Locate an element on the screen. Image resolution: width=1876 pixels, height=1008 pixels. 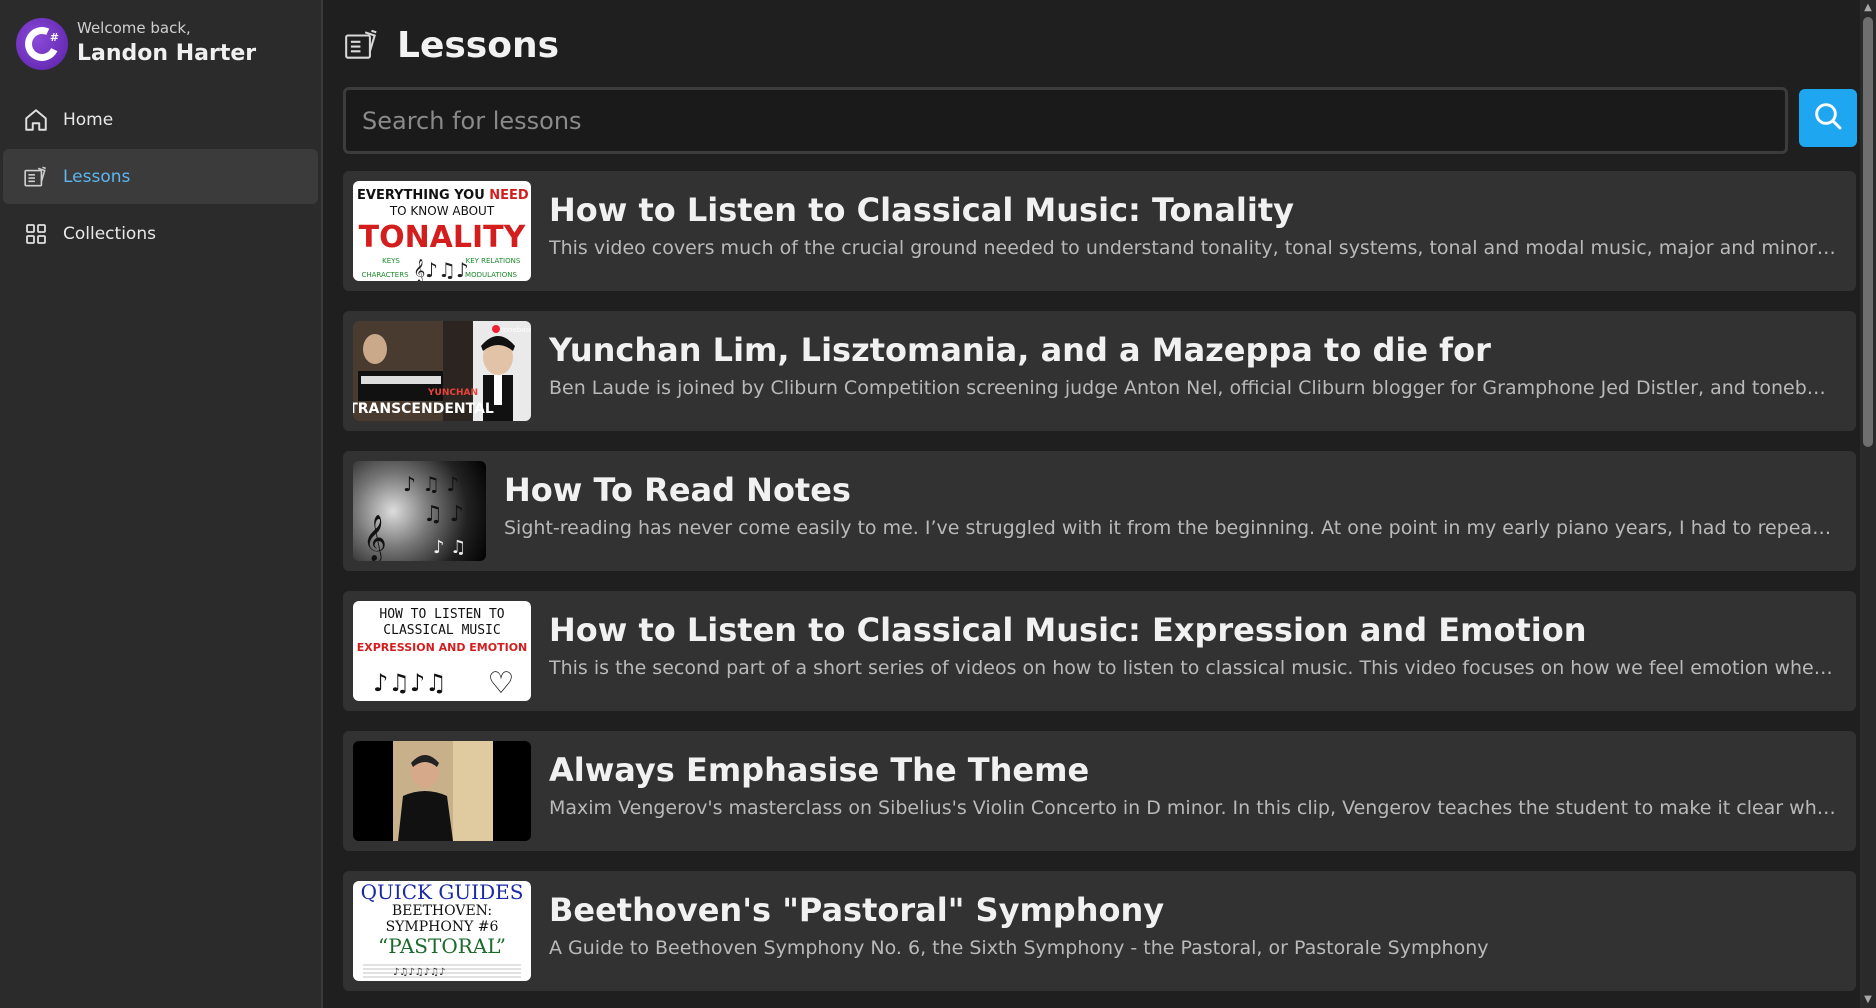
thumb-text: SYMPHONY #6 is located at coordinates (442, 927).